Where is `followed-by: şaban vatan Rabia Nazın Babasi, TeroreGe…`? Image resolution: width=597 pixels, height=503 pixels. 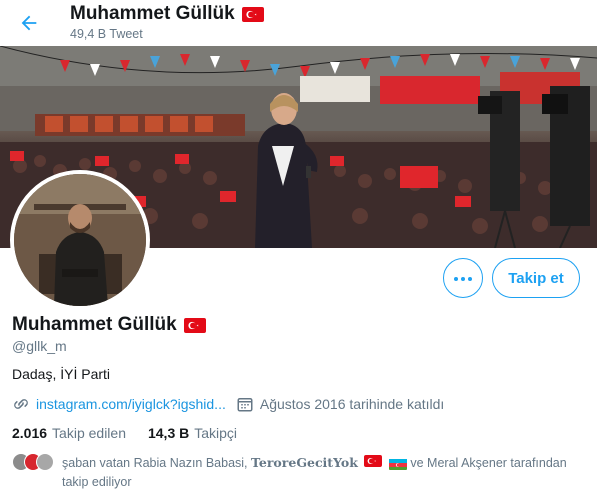 followed-by: şaban vatan Rabia Nazın Babasi, TeroreGe… is located at coordinates (297, 472).